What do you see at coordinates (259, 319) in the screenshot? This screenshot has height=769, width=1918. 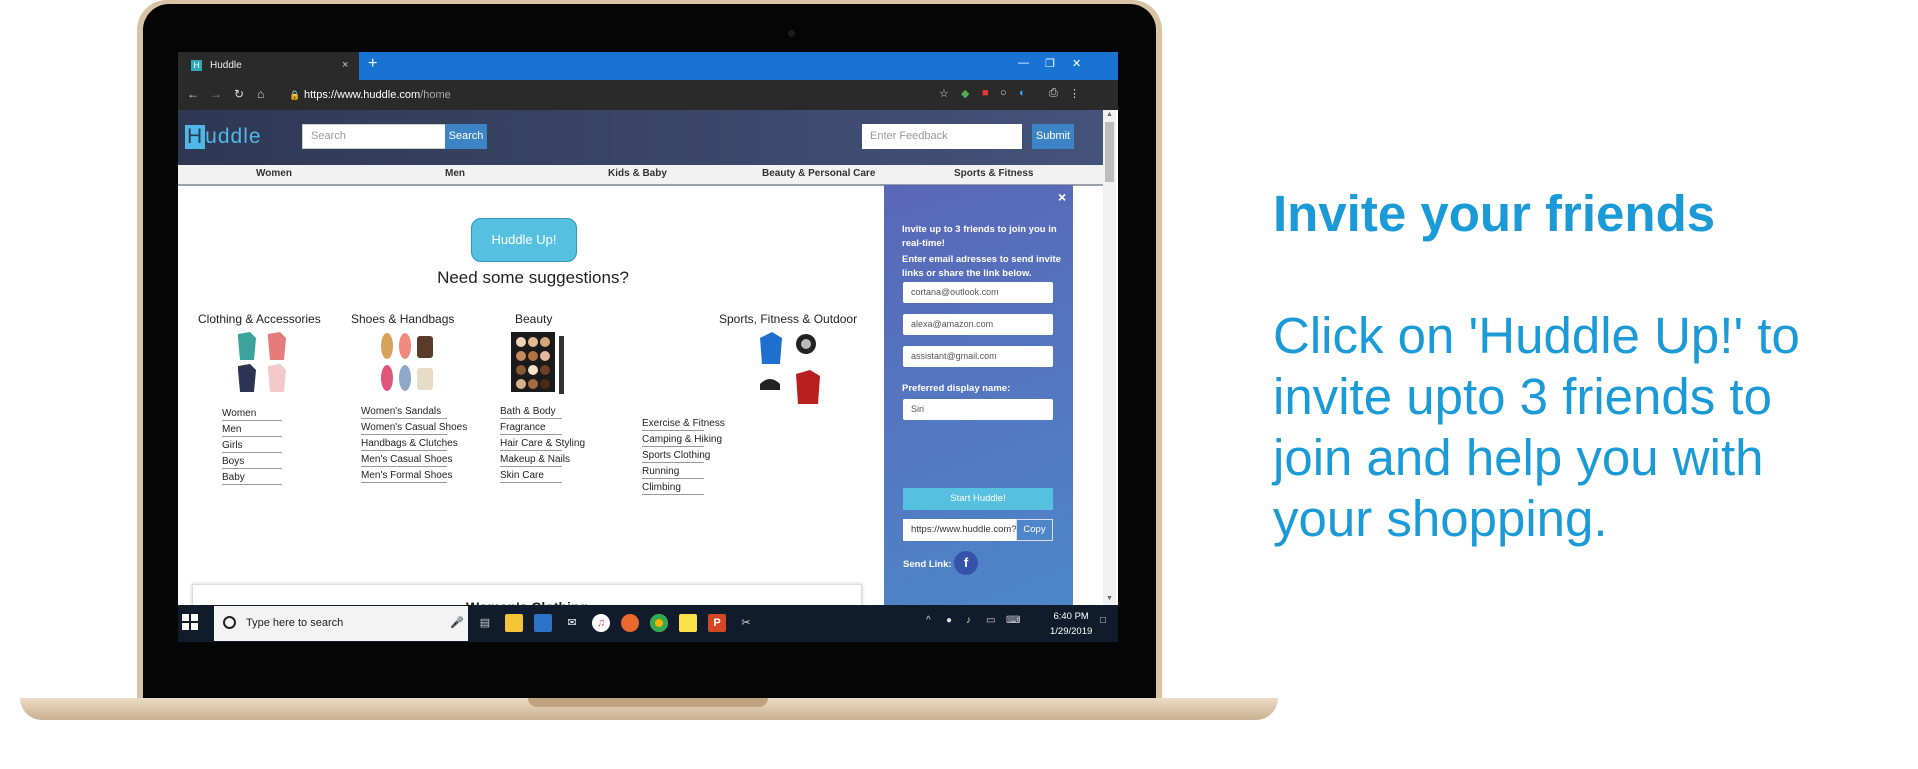 I see `column-title: Clothing & Accessories` at bounding box center [259, 319].